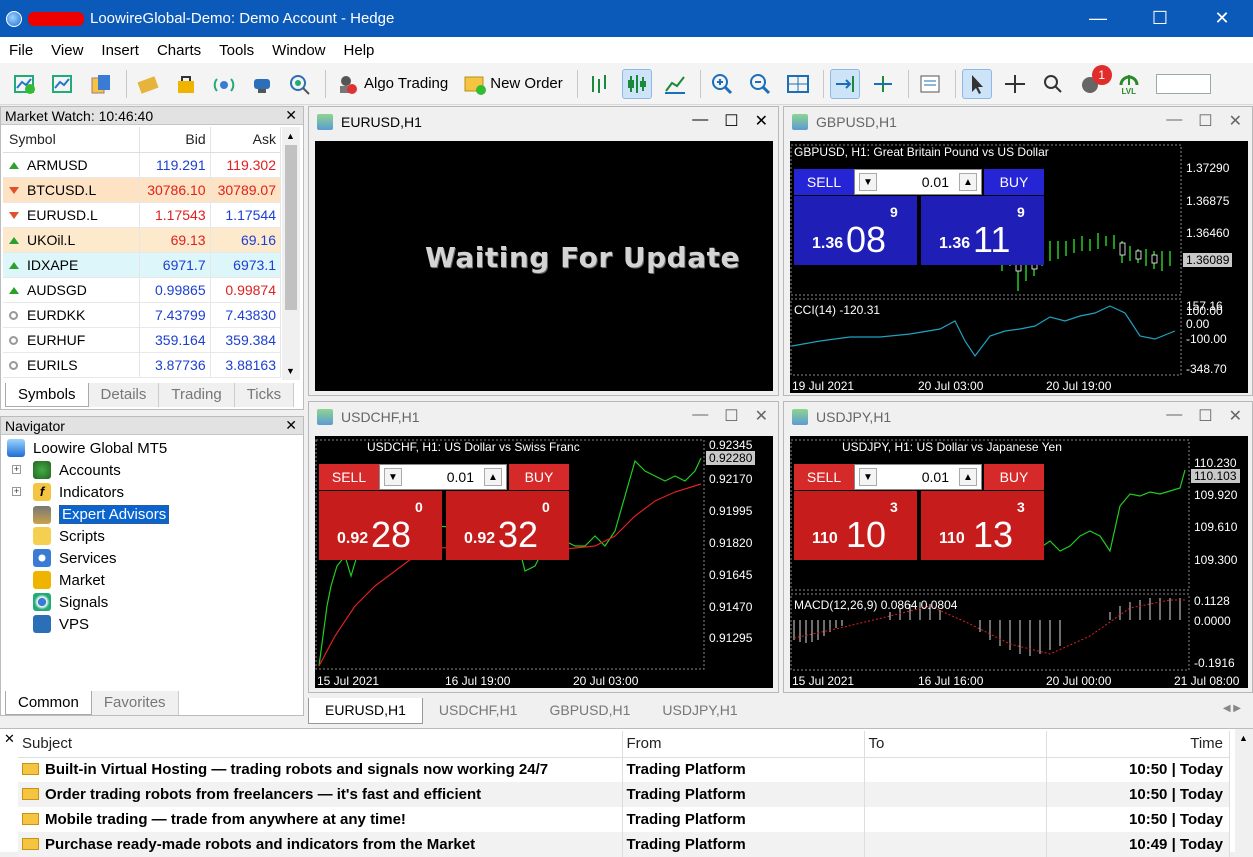 This screenshot has width=1253, height=857. What do you see at coordinates (67, 50) in the screenshot?
I see `menu-view: View` at bounding box center [67, 50].